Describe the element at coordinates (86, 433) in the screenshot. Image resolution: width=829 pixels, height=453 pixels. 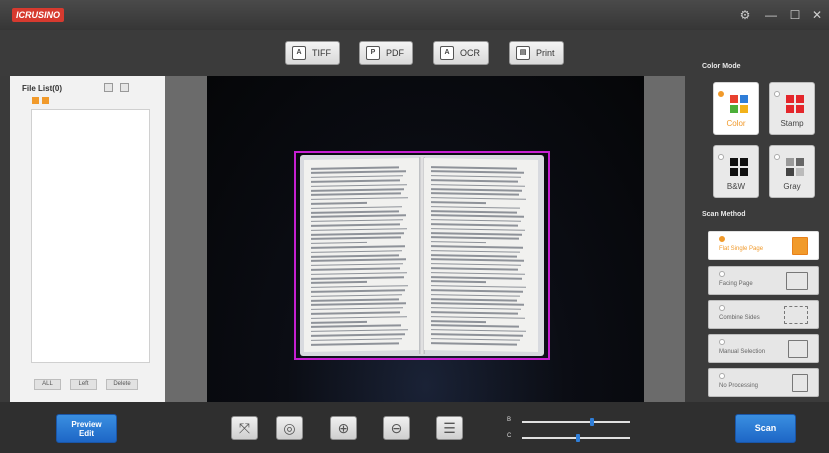
I see `preview-edit-label-2: Edit` at that location.